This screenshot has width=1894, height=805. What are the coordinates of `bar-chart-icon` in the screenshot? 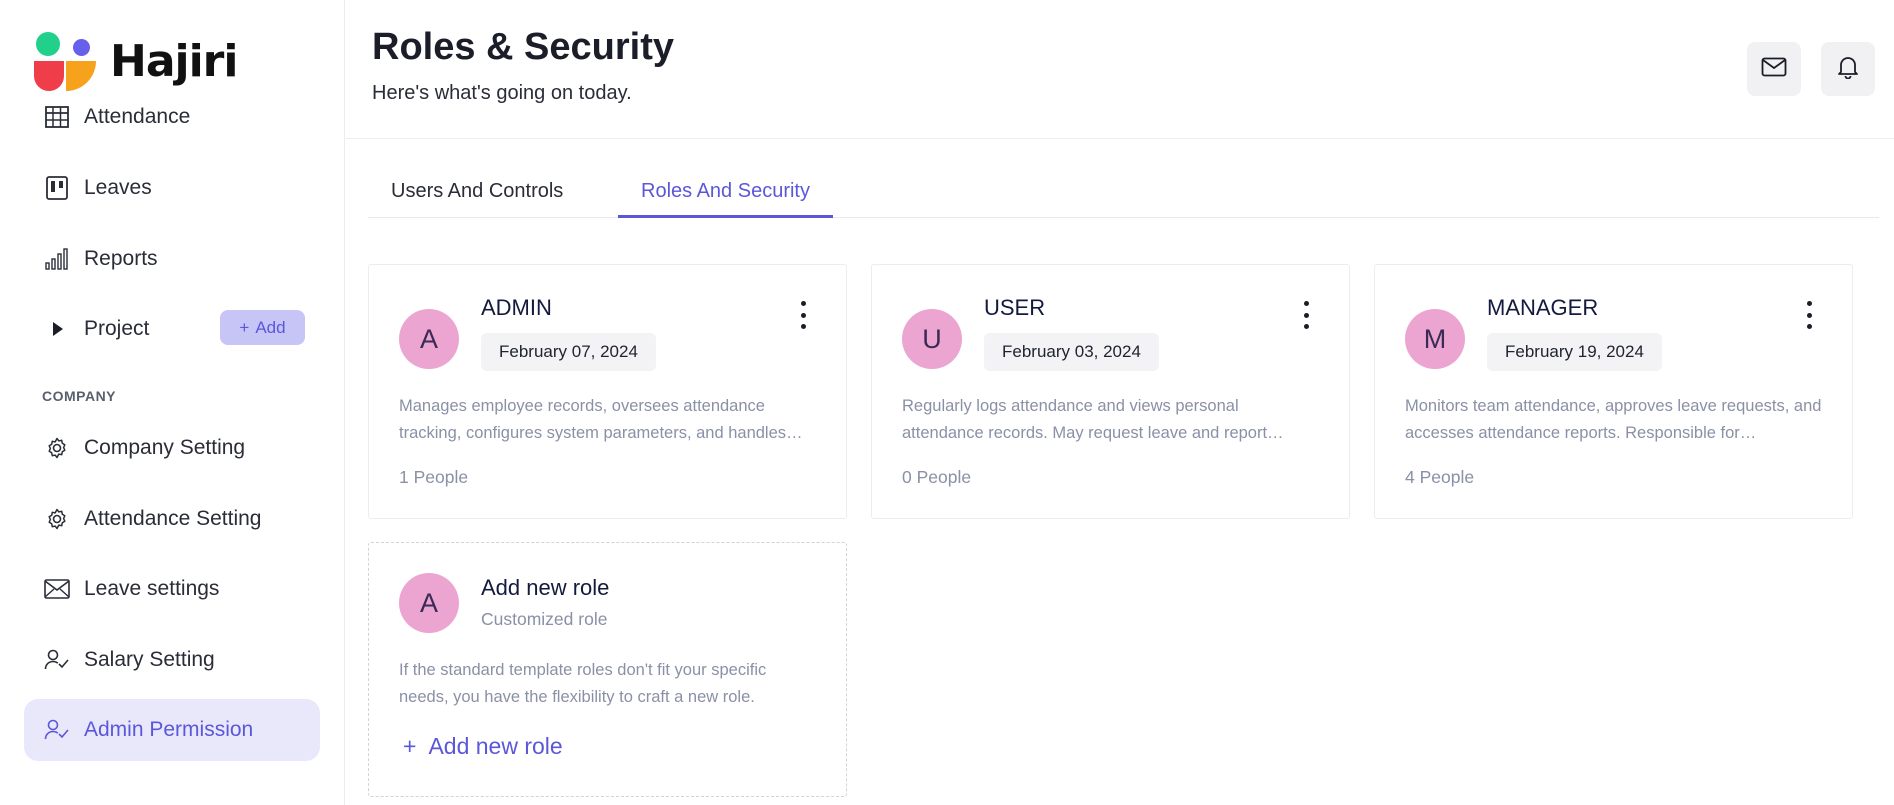 It's located at (57, 259).